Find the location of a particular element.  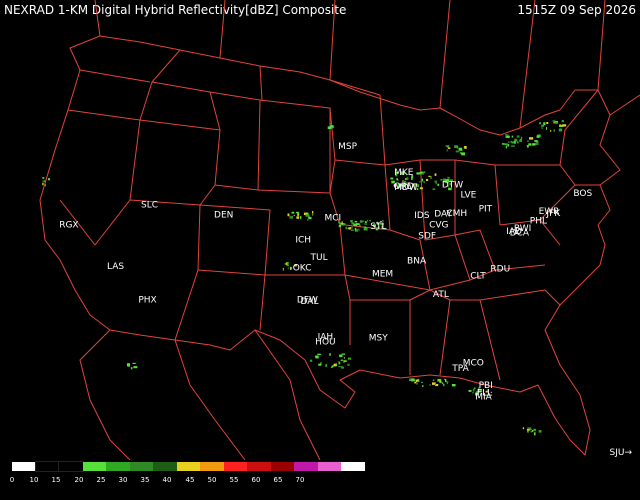

city-label: MCI is located at coordinates (332, 219).